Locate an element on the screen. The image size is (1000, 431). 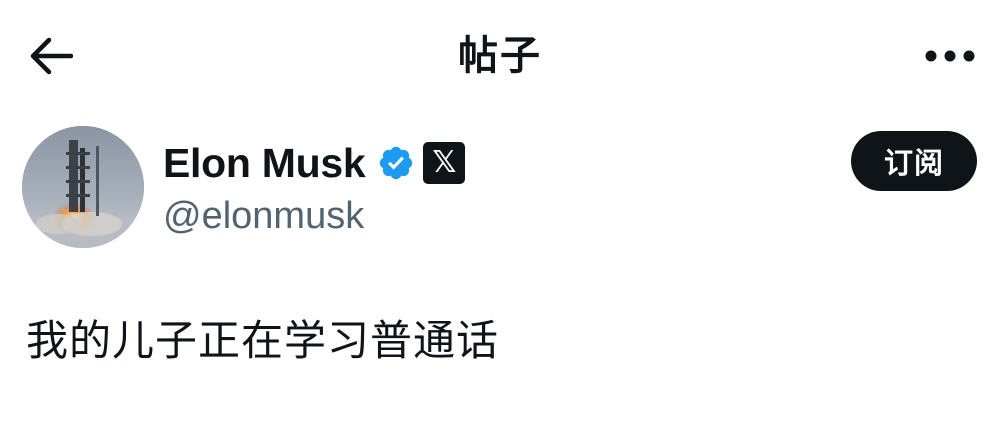
author-display-name: Elon Musk is located at coordinates (264, 163).